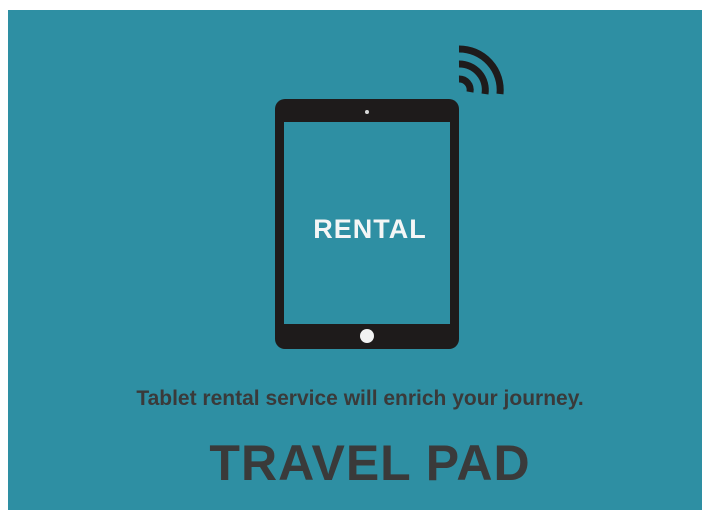  I want to click on wifi-signal-icon, so click(481, 70).